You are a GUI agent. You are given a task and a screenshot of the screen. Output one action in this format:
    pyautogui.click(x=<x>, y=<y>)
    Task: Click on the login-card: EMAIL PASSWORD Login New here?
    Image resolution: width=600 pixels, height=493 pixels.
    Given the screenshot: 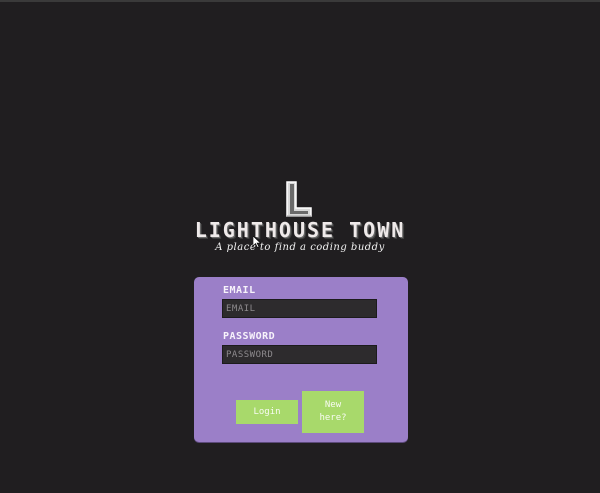 What is the action you would take?
    pyautogui.click(x=301, y=359)
    